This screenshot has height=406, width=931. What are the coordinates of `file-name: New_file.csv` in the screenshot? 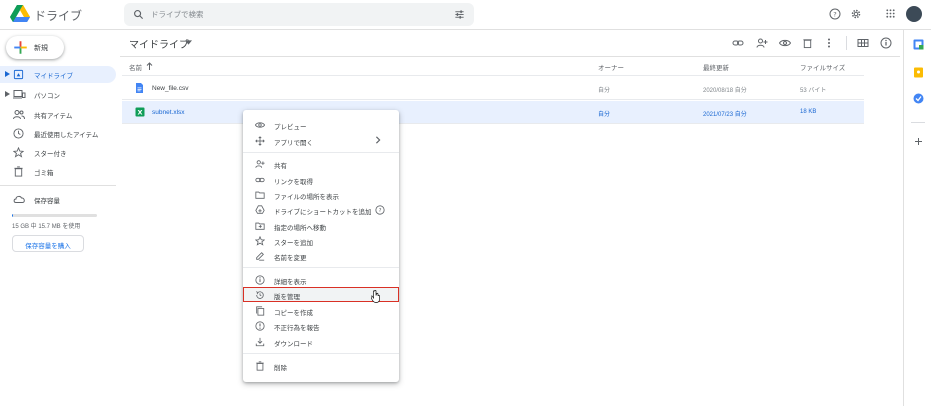 It's located at (170, 88).